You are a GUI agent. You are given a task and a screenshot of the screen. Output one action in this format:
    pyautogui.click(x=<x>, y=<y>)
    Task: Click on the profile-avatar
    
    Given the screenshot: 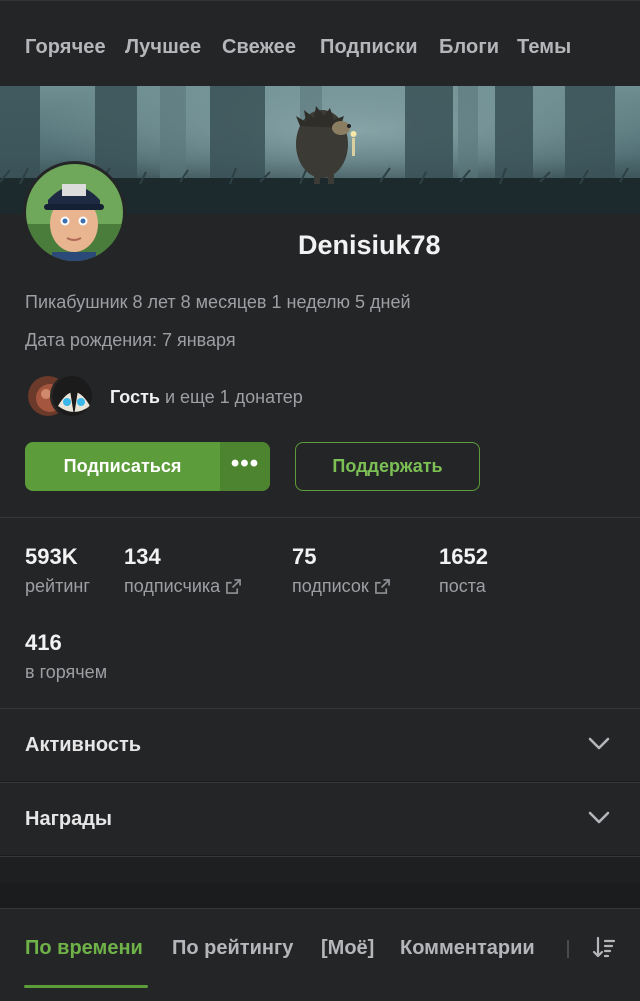 What is the action you would take?
    pyautogui.click(x=74, y=212)
    